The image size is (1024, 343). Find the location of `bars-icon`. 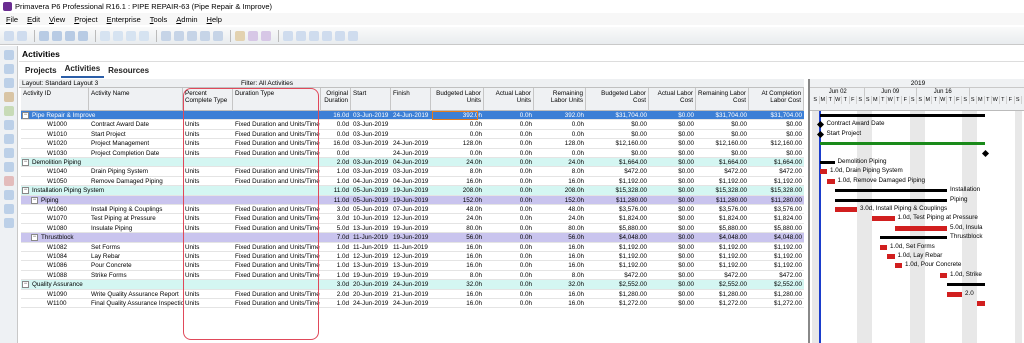

bars-icon is located at coordinates (166, 35).